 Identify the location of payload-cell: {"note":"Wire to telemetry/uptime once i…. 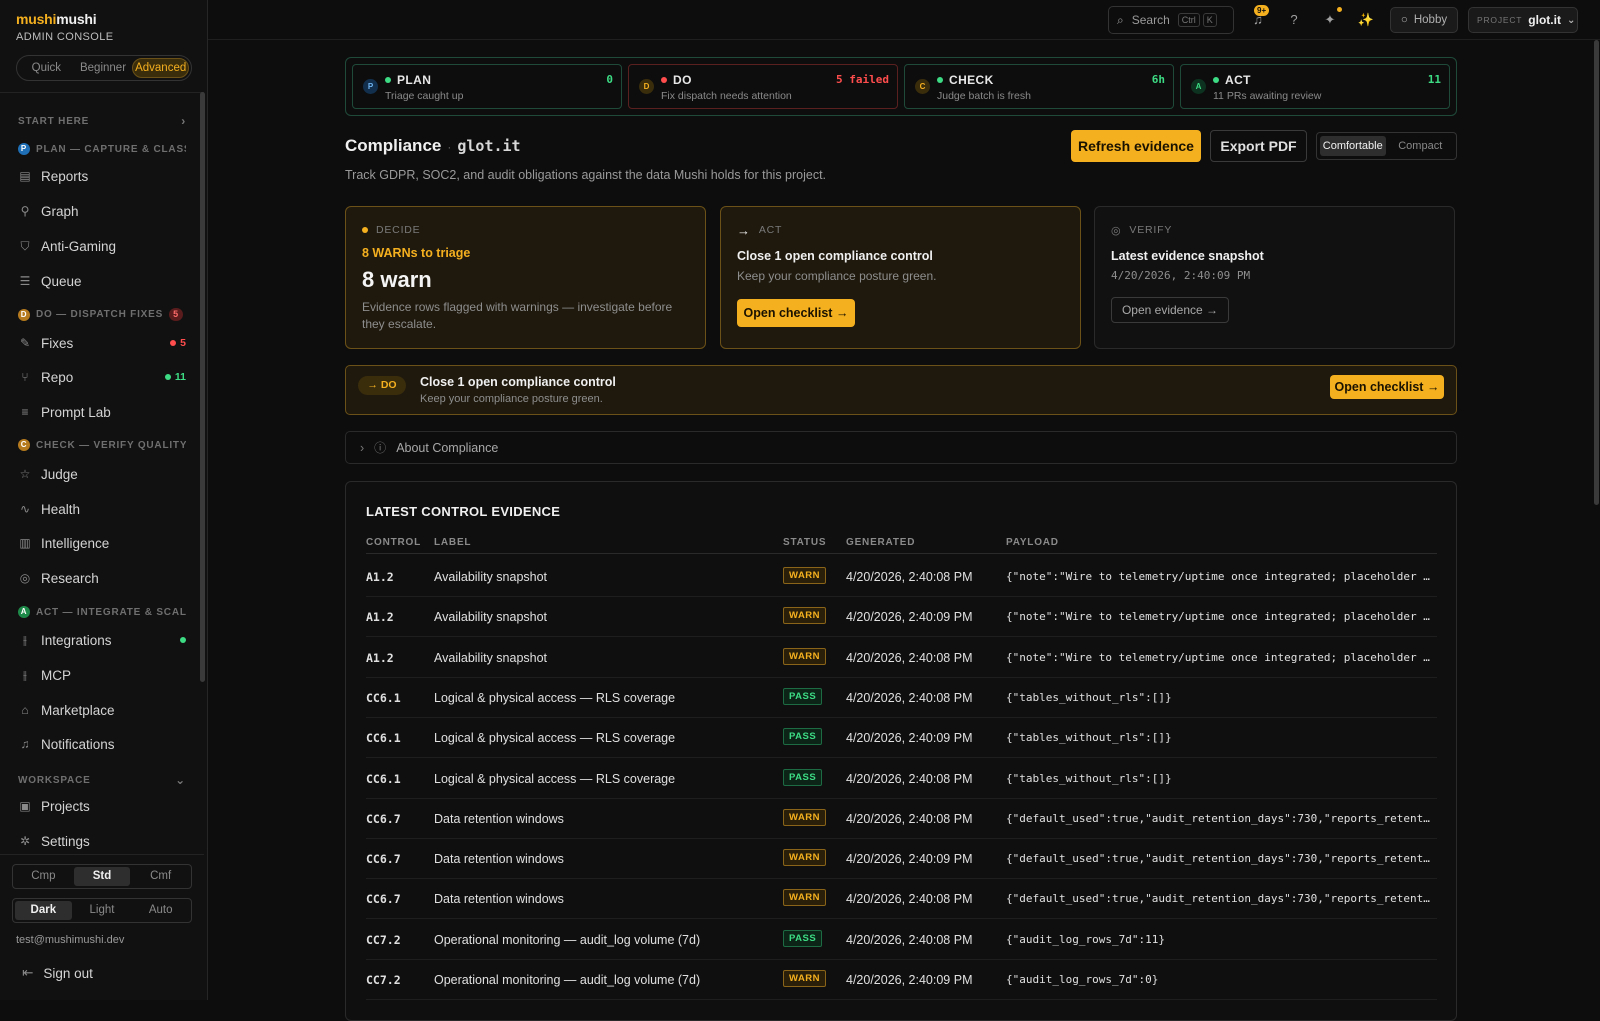
(1221, 576).